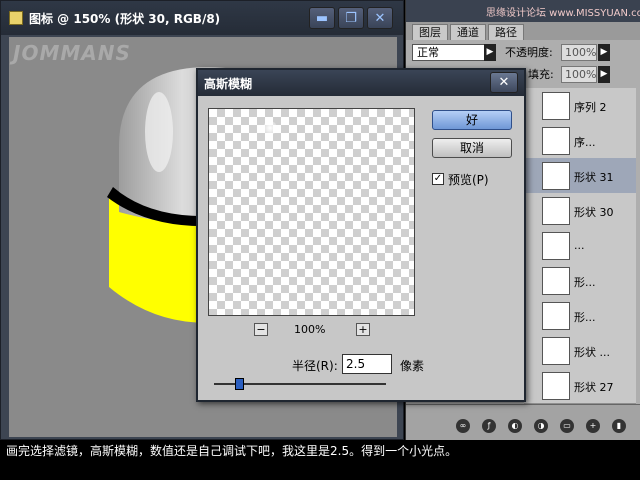  Describe the element at coordinates (463, 426) in the screenshot. I see `link-icon: ∞` at that location.